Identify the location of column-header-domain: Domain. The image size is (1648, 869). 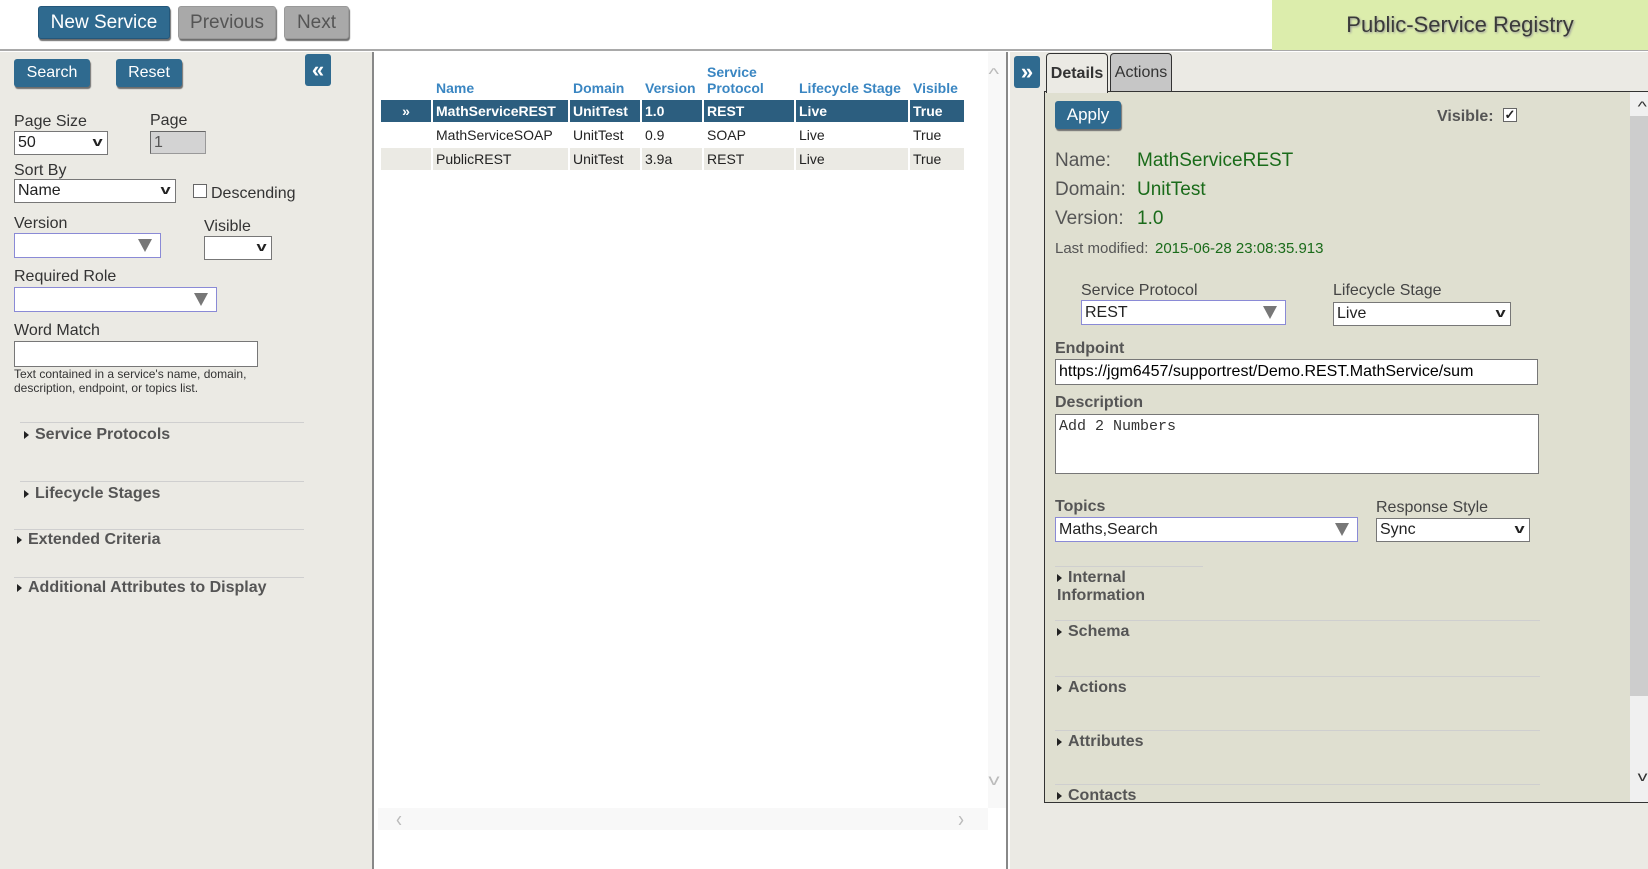
(605, 80).